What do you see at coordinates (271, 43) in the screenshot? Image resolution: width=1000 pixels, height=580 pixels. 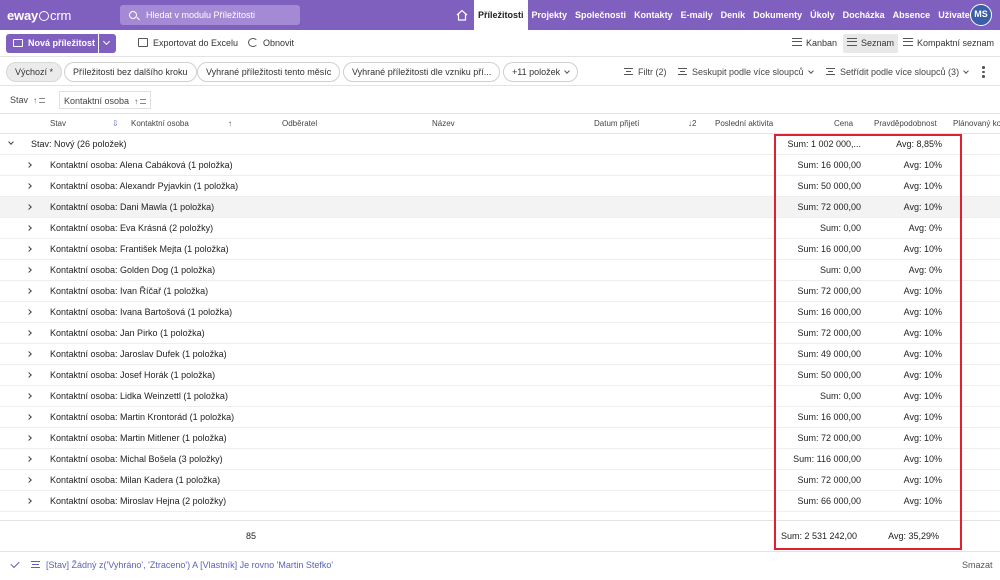 I see `refresh-button: Obnovit` at bounding box center [271, 43].